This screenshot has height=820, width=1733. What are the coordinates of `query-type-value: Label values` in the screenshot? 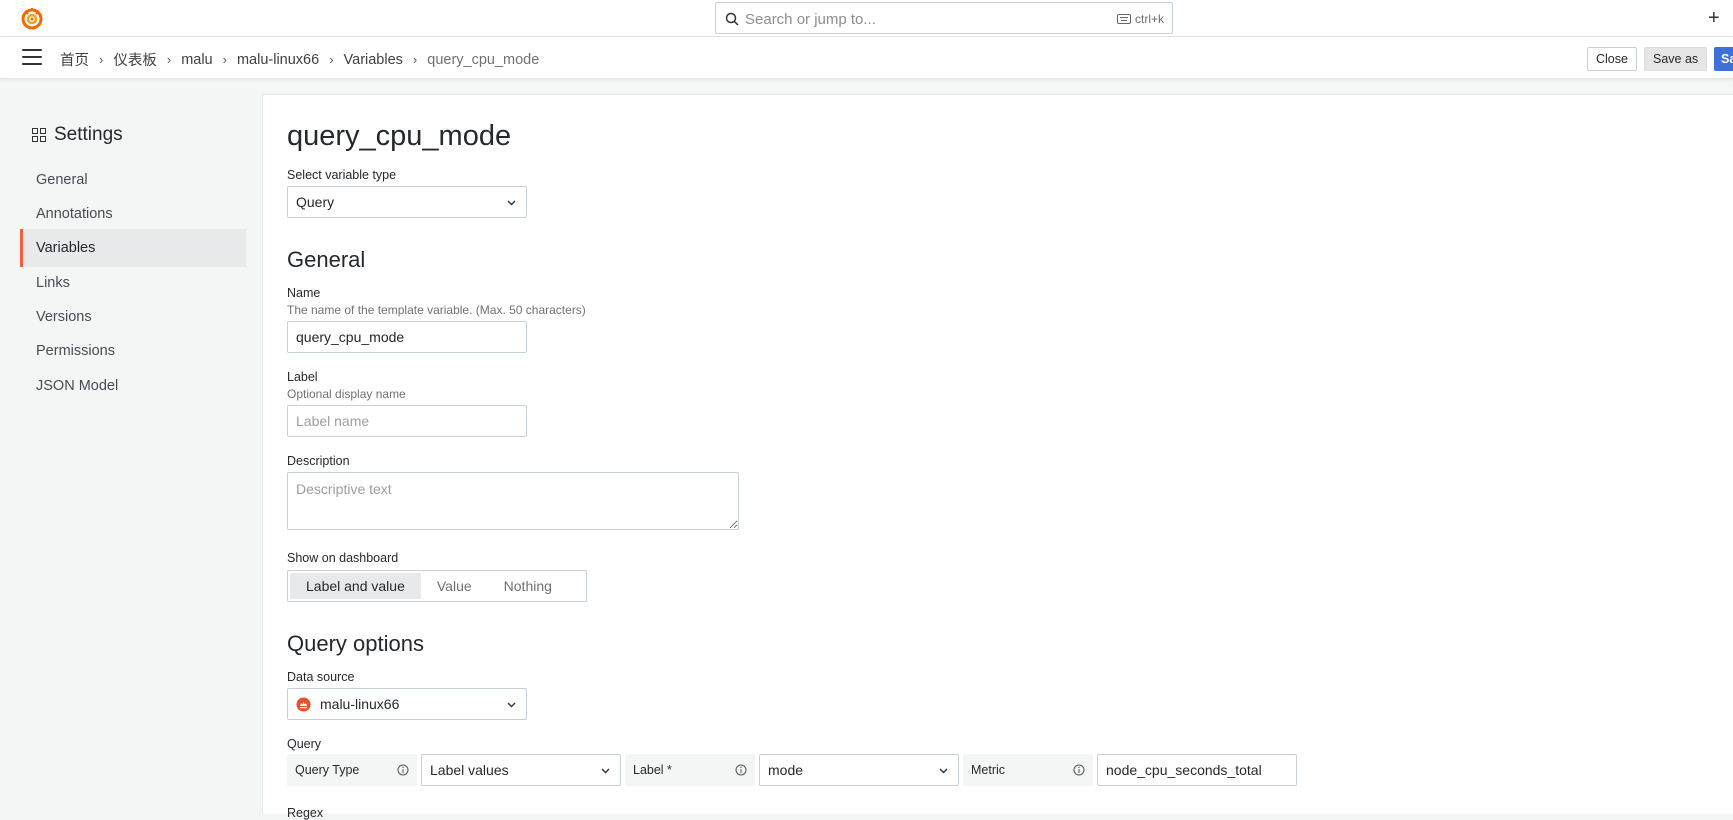 It's located at (469, 770).